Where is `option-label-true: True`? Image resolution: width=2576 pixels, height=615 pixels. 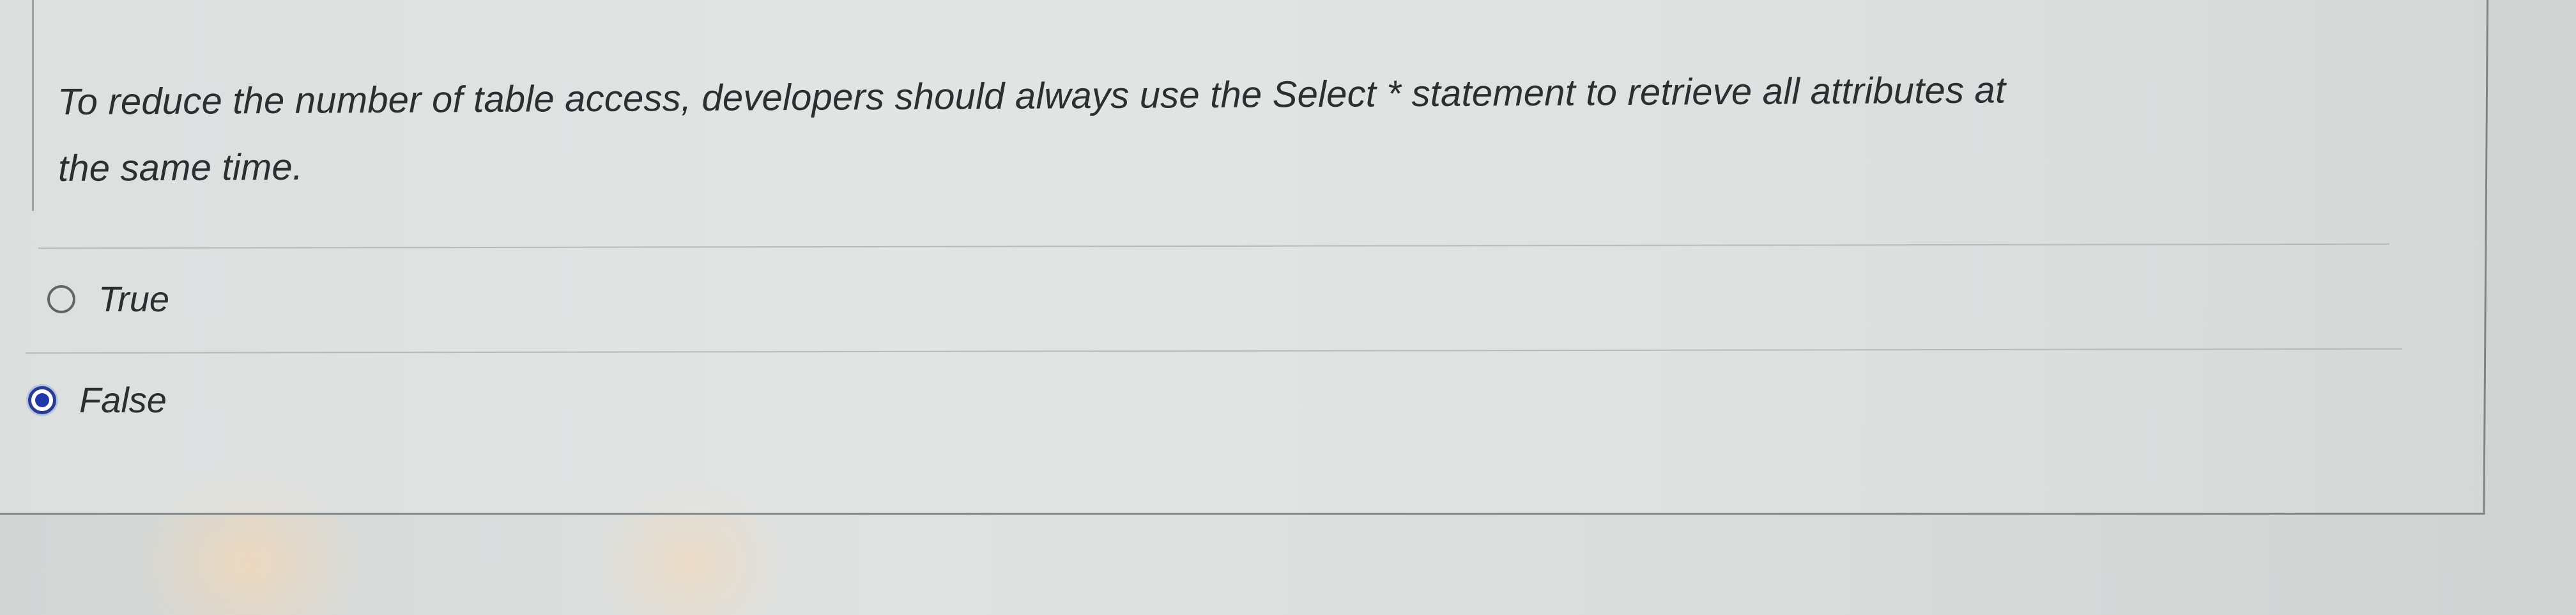
option-label-true: True is located at coordinates (133, 299).